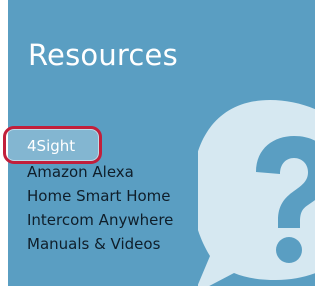  I want to click on list-item: Manuals & Videos, so click(100, 244).